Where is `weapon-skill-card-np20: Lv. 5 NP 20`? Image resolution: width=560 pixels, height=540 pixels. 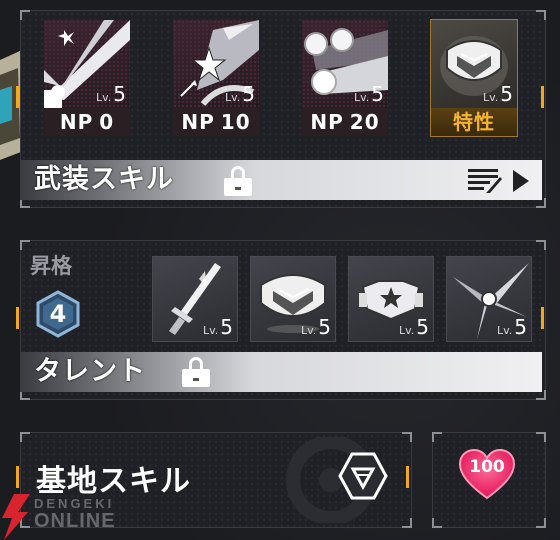 weapon-skill-card-np20: Lv. 5 NP 20 is located at coordinates (345, 78).